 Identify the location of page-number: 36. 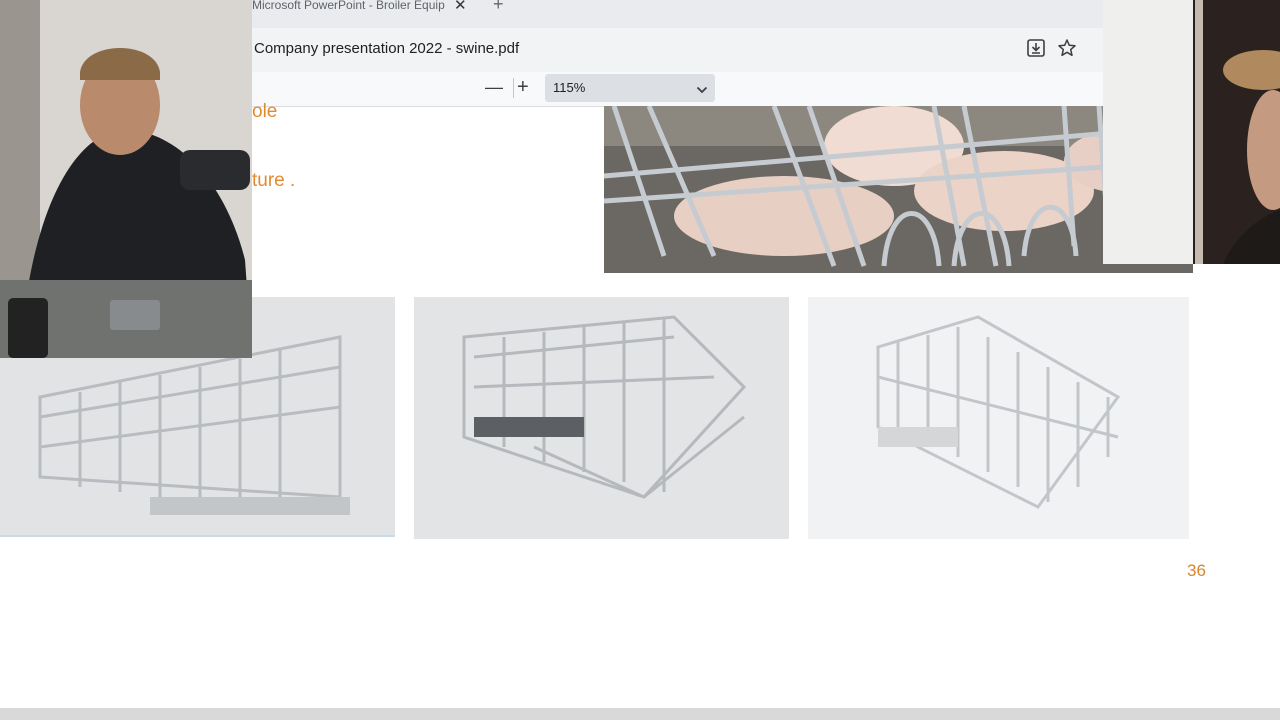
(1196, 570).